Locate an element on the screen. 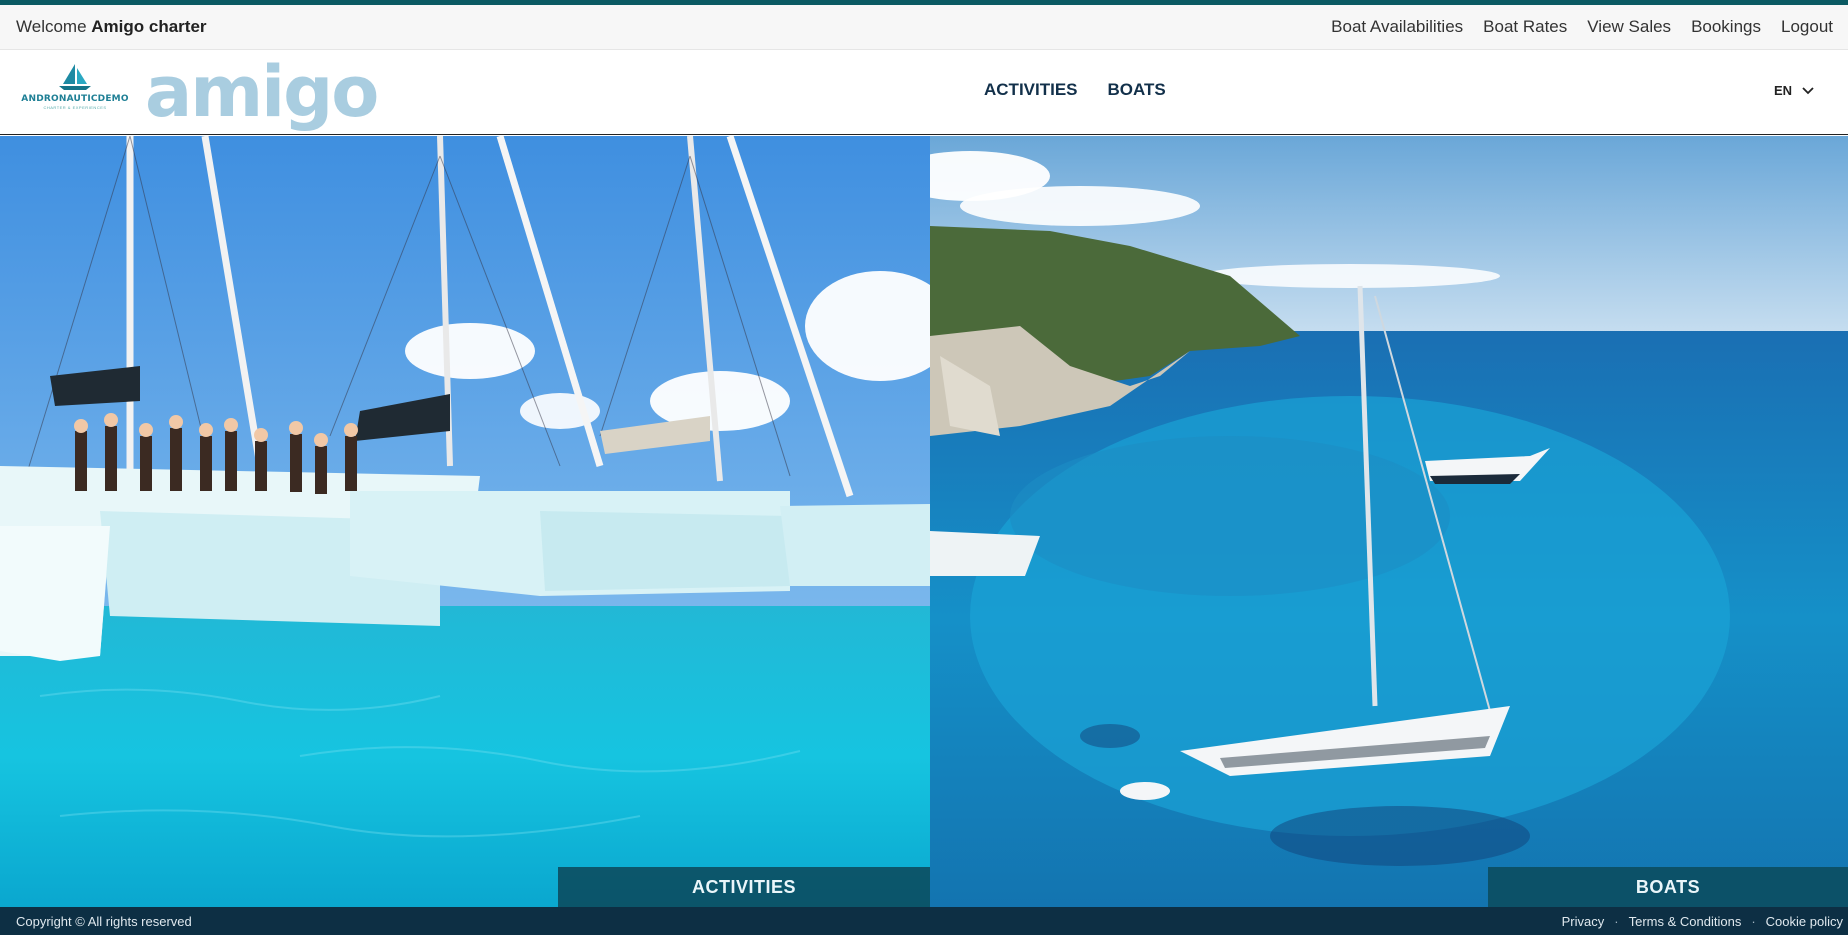 This screenshot has width=1848, height=935. main-nav: ACTIVITIES BOATS is located at coordinates (1075, 90).